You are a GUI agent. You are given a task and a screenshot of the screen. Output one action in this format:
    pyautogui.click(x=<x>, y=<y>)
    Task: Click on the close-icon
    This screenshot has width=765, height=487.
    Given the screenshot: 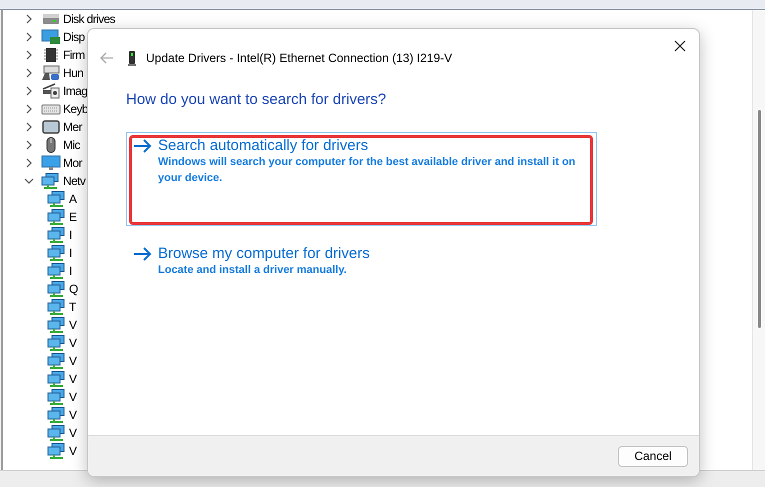 What is the action you would take?
    pyautogui.click(x=680, y=46)
    